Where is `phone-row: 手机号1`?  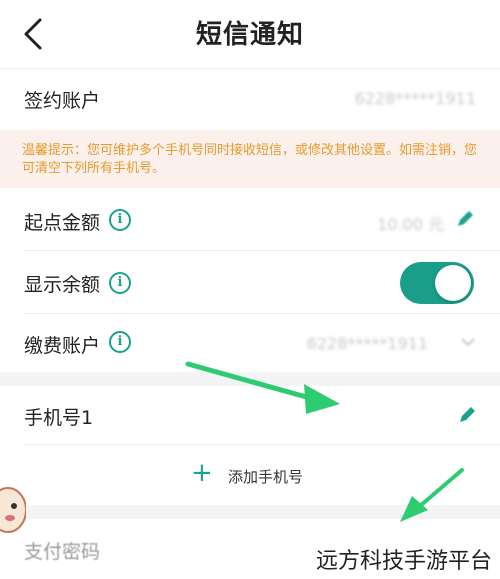
phone-row: 手机号1 is located at coordinates (250, 415).